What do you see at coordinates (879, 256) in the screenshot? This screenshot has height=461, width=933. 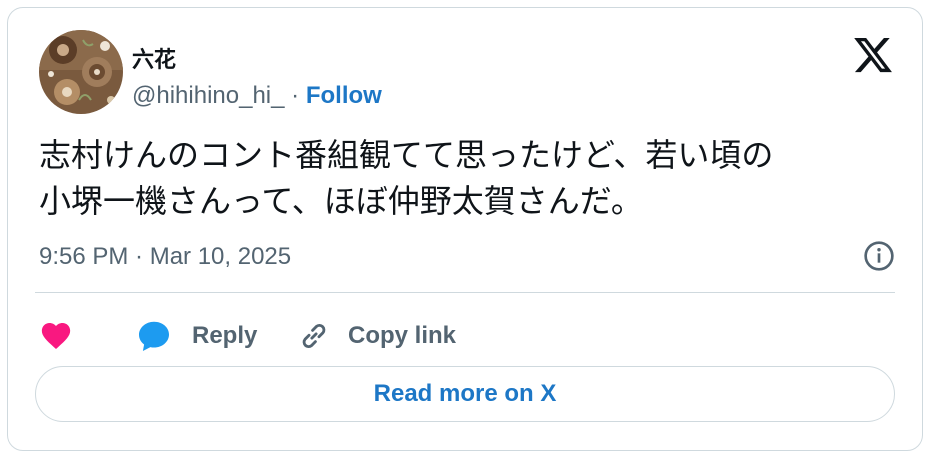 I see `info-icon` at bounding box center [879, 256].